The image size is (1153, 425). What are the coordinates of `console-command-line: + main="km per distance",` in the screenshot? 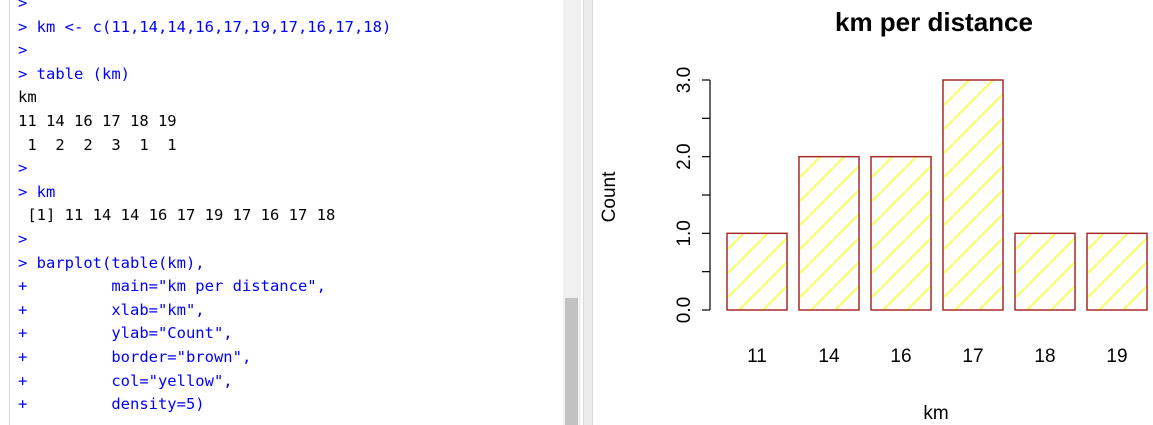 It's located at (172, 286).